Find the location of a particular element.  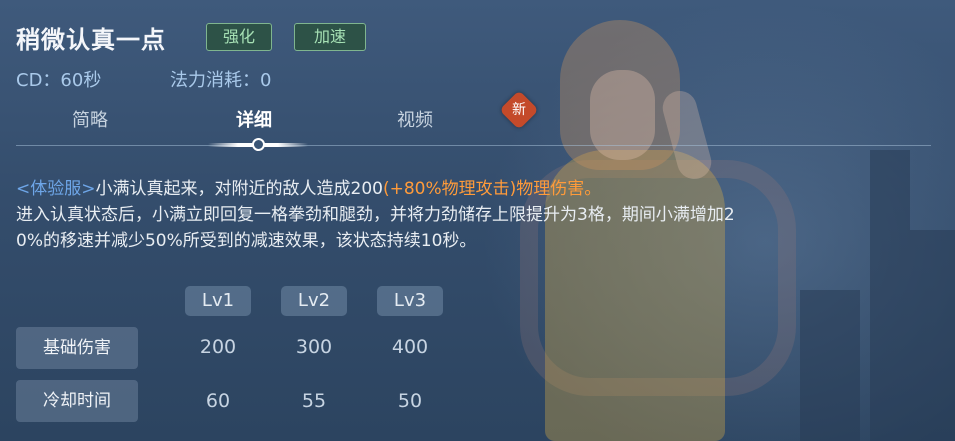

tab-detail: 详细 is located at coordinates (254, 119).